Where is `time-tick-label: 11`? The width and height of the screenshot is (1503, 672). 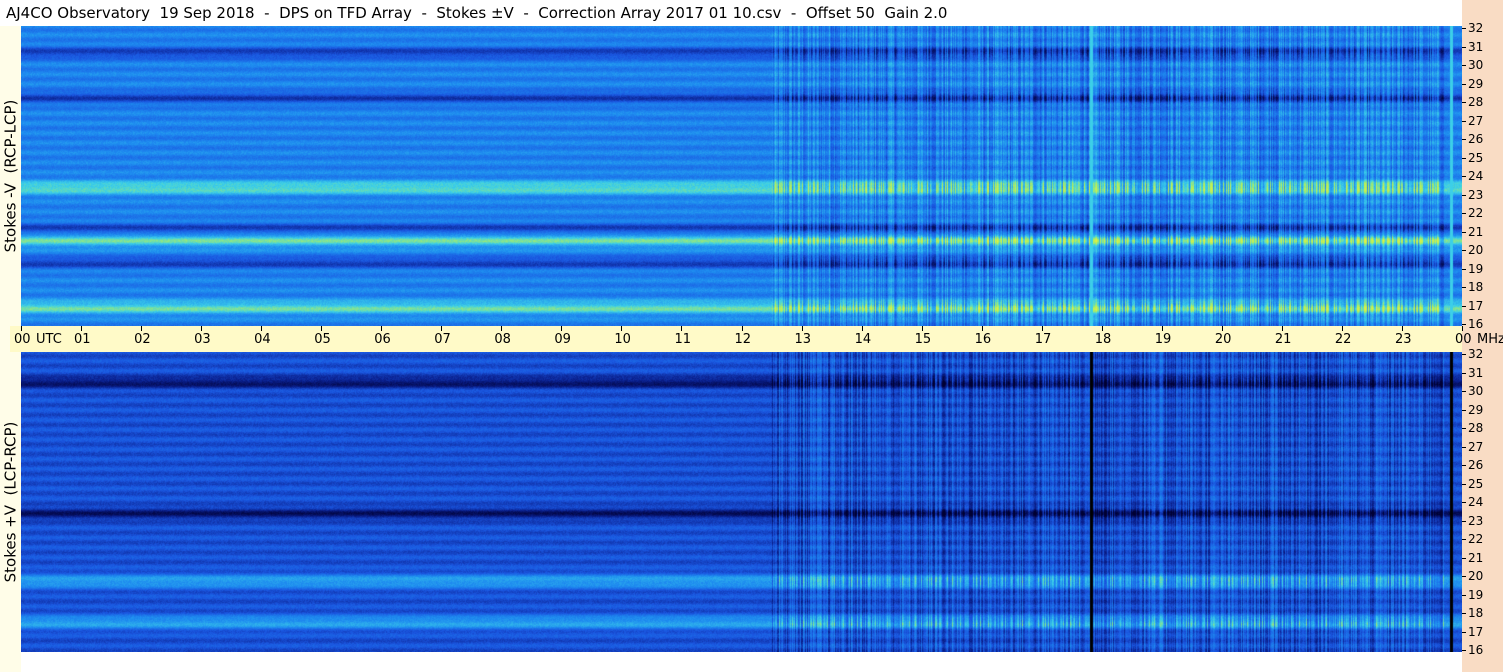 time-tick-label: 11 is located at coordinates (682, 339).